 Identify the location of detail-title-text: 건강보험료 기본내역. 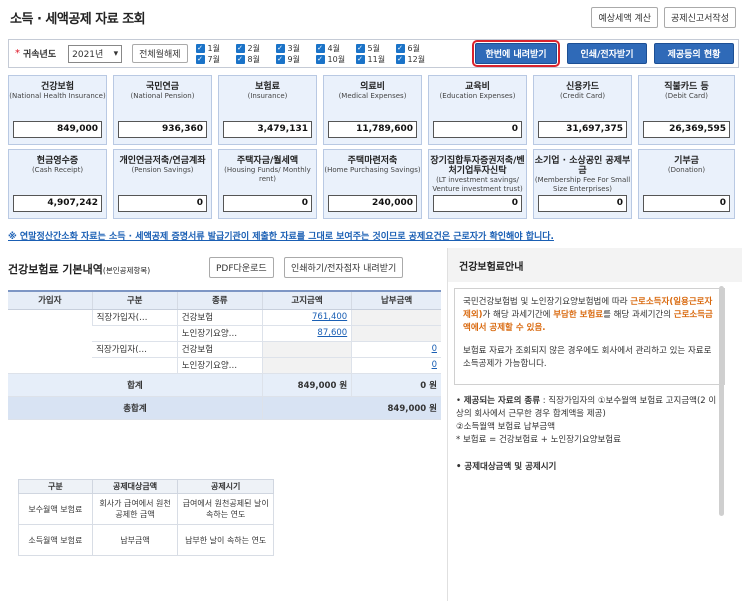
(55, 269).